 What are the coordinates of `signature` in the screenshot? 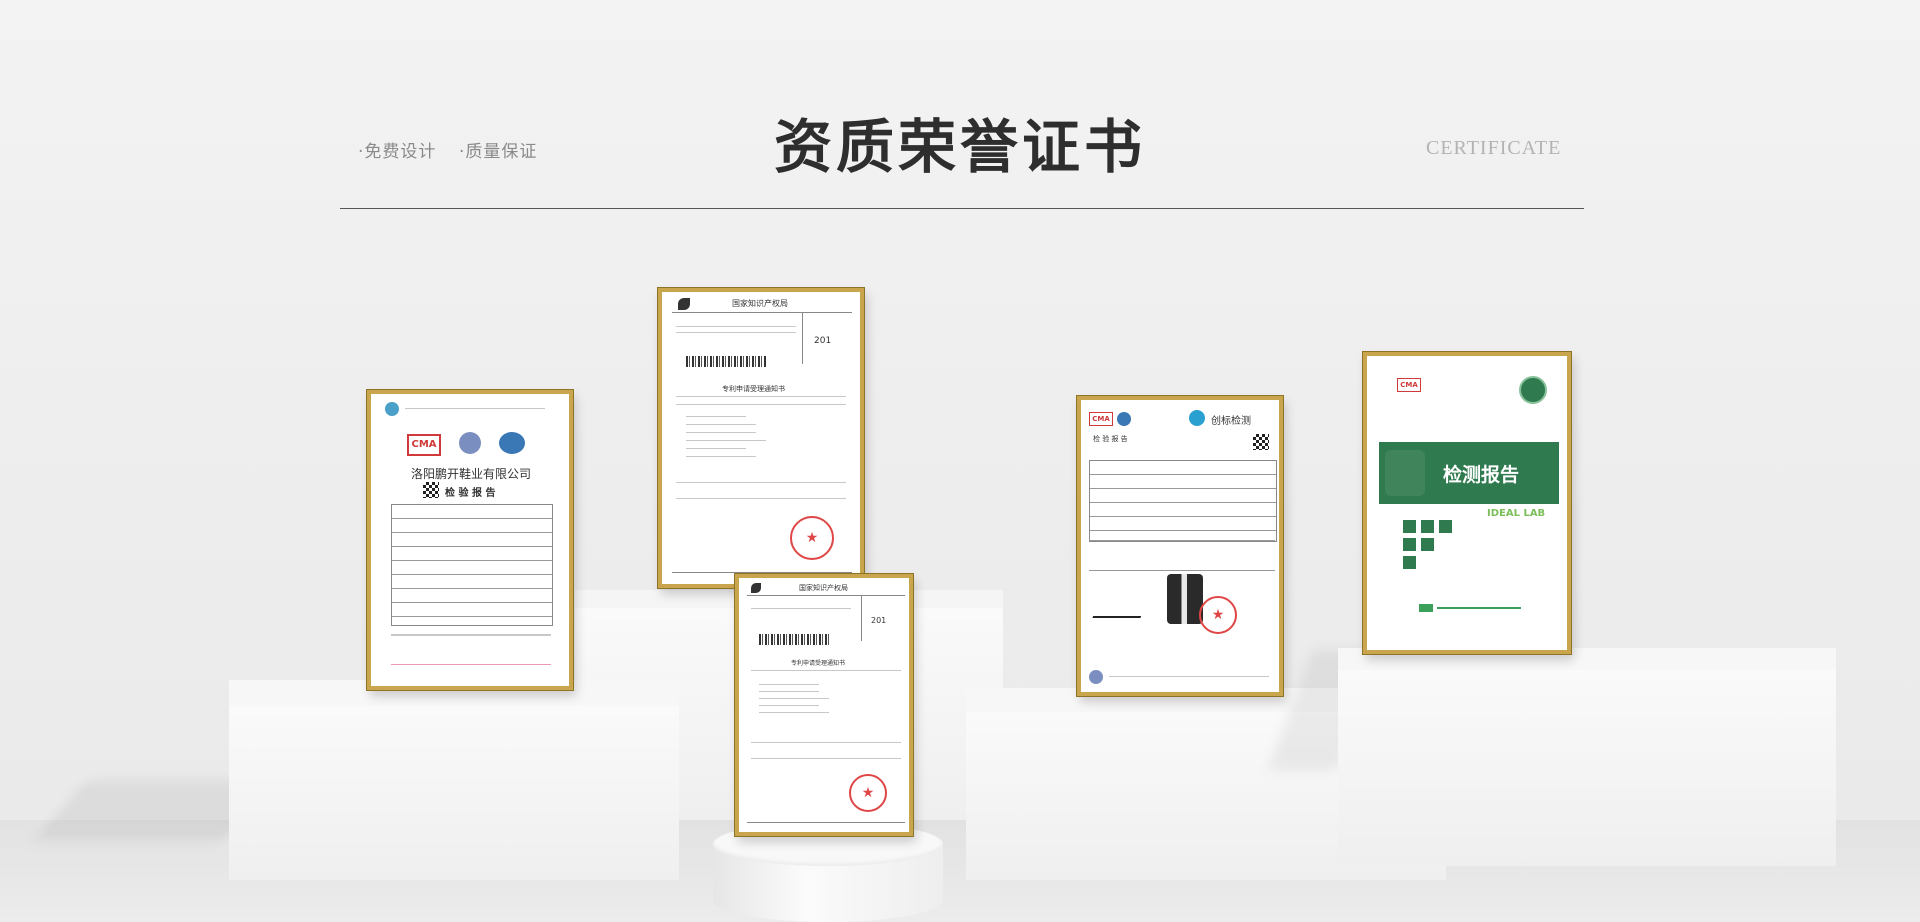 It's located at (1119, 611).